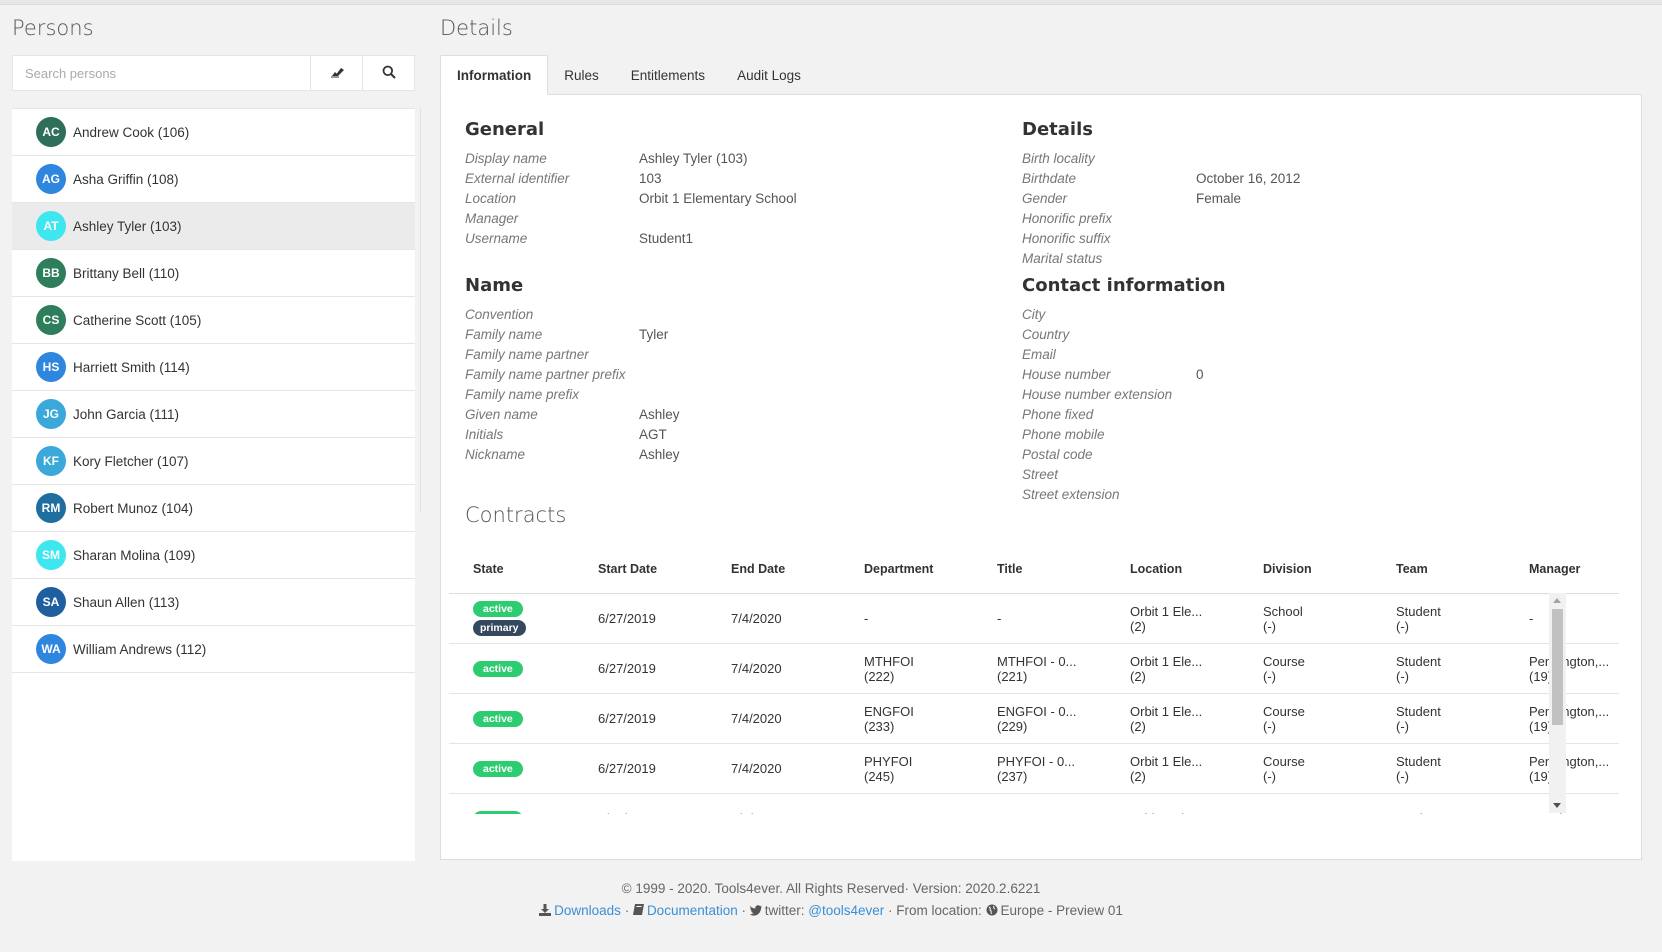 Image resolution: width=1662 pixels, height=952 pixels. I want to click on contracts-title: Contracts, so click(516, 515).